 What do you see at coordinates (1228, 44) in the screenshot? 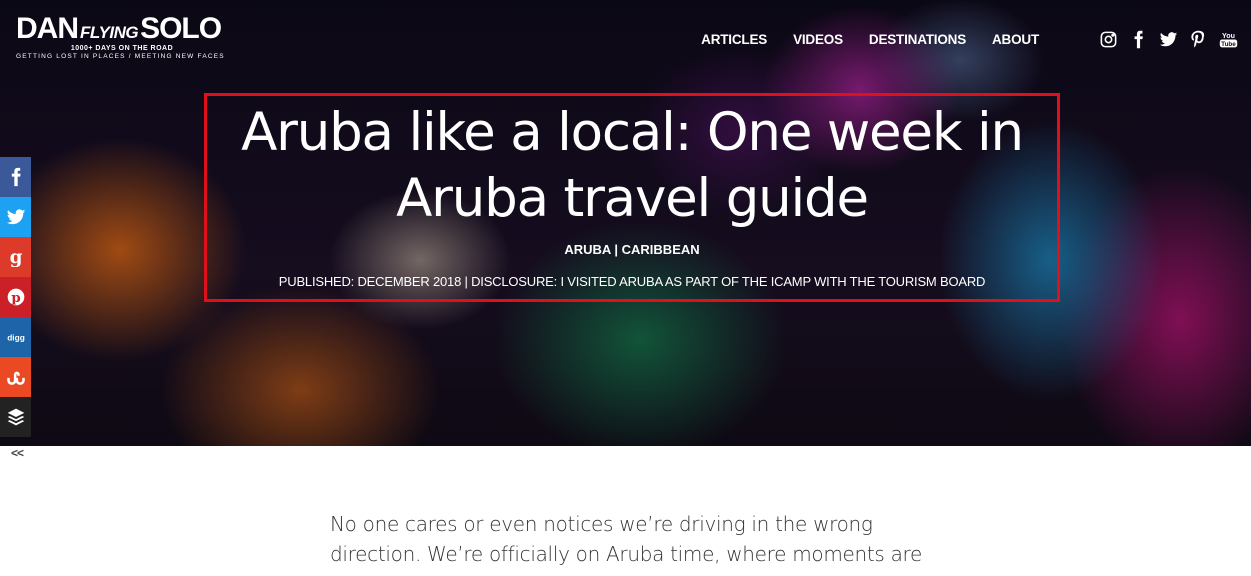
I see `svg-text: Tube` at bounding box center [1228, 44].